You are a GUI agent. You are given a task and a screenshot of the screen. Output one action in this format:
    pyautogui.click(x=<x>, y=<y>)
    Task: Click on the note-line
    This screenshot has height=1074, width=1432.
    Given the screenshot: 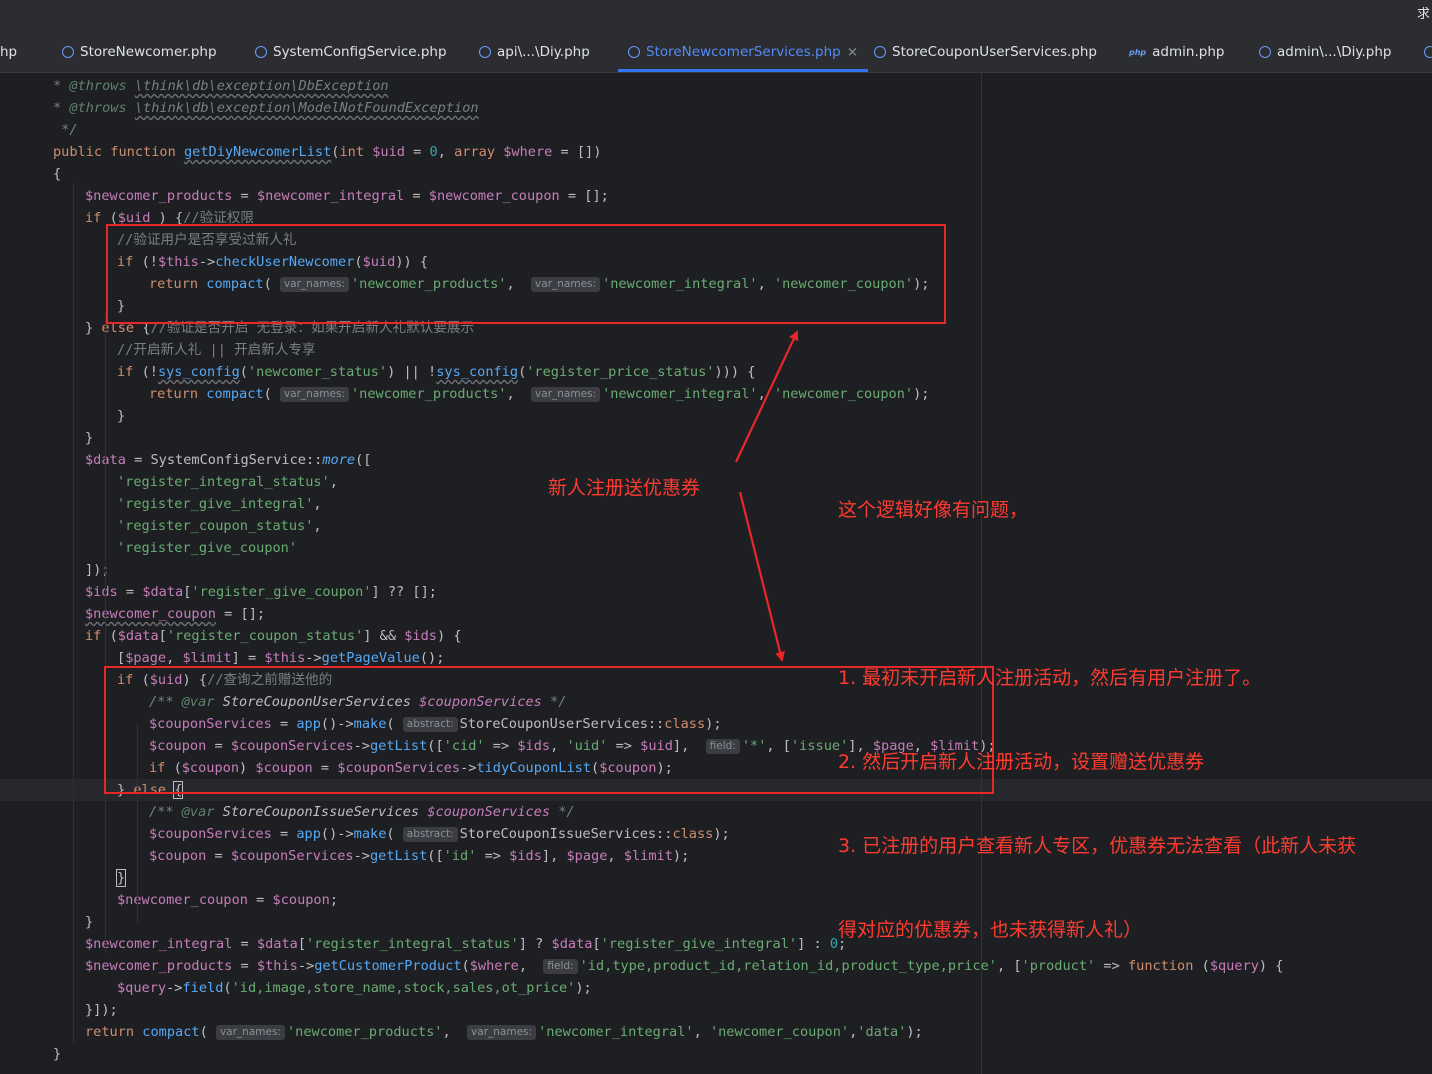 What is the action you would take?
    pyautogui.click(x=1097, y=594)
    